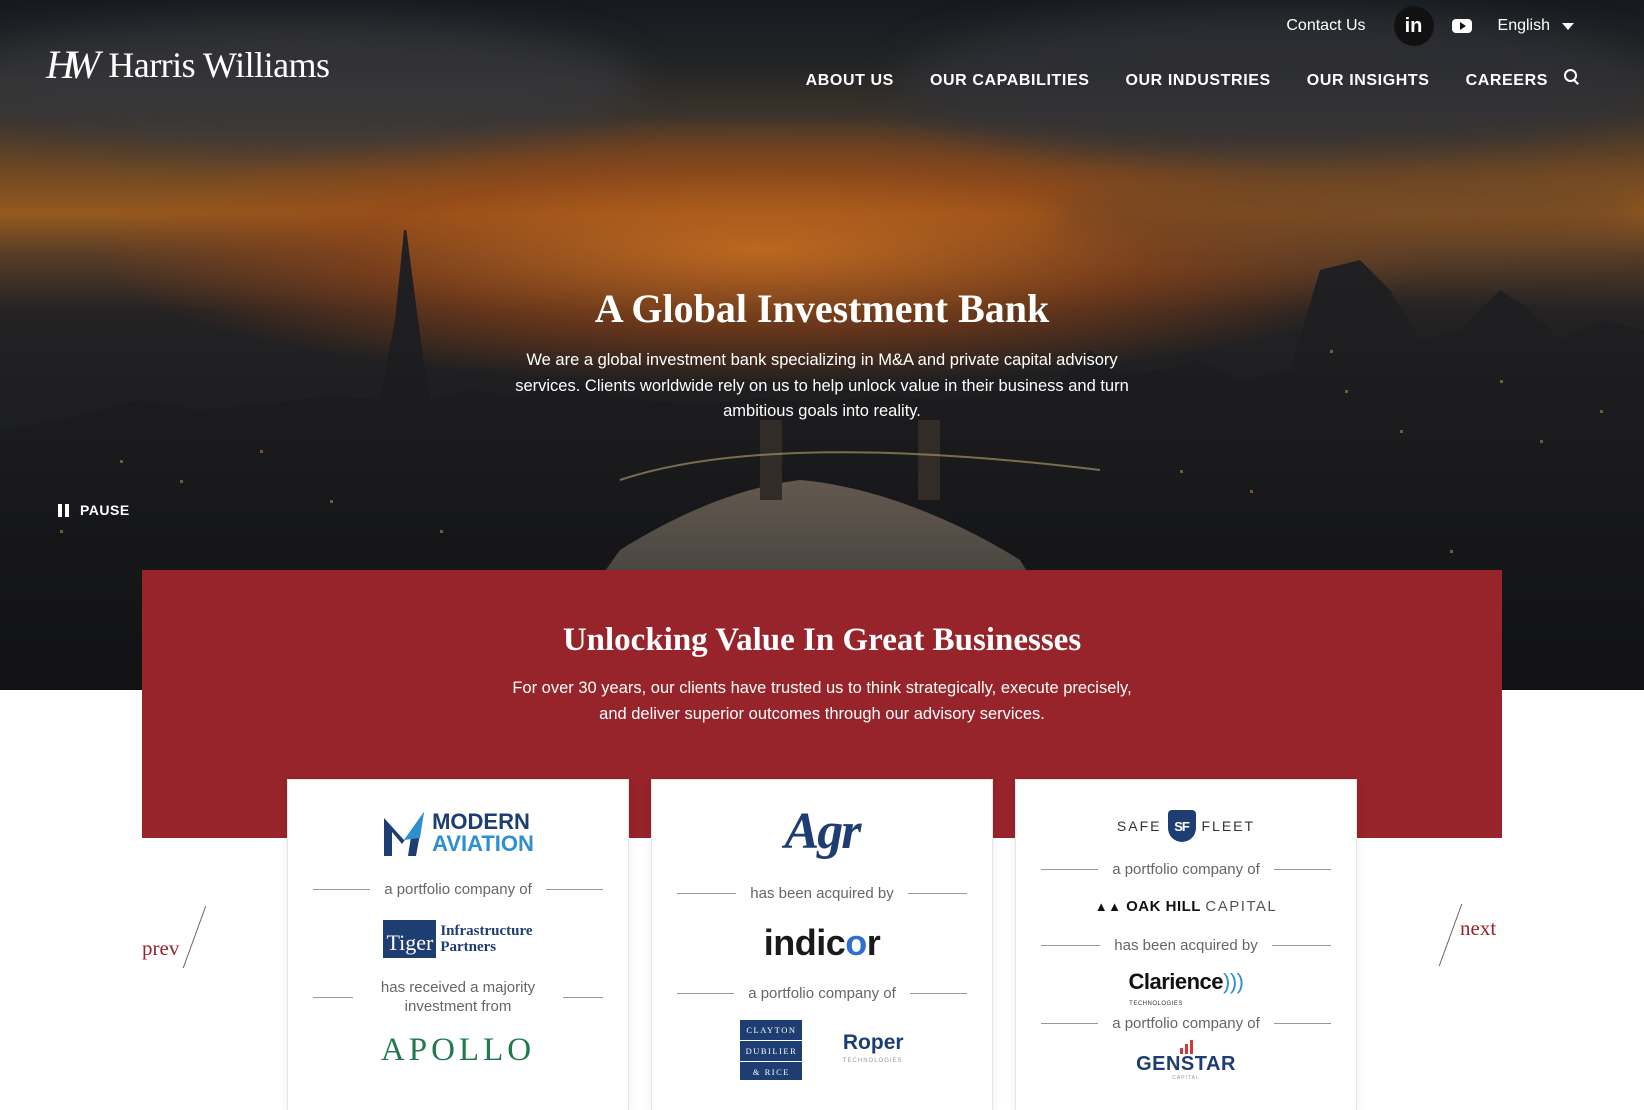 The image size is (1644, 1110). What do you see at coordinates (486, 931) in the screenshot?
I see `tiger-logo-line1: Infrastructure` at bounding box center [486, 931].